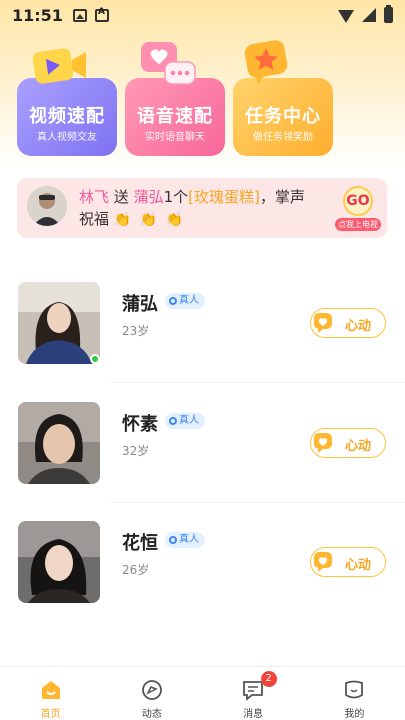 Image resolution: width=405 pixels, height=720 pixels. I want to click on gift-message: 林飞 送 蒲弘1个[玫瑰蛋糕]，掌声 祝福 👏 👏 👏, so click(204, 208).